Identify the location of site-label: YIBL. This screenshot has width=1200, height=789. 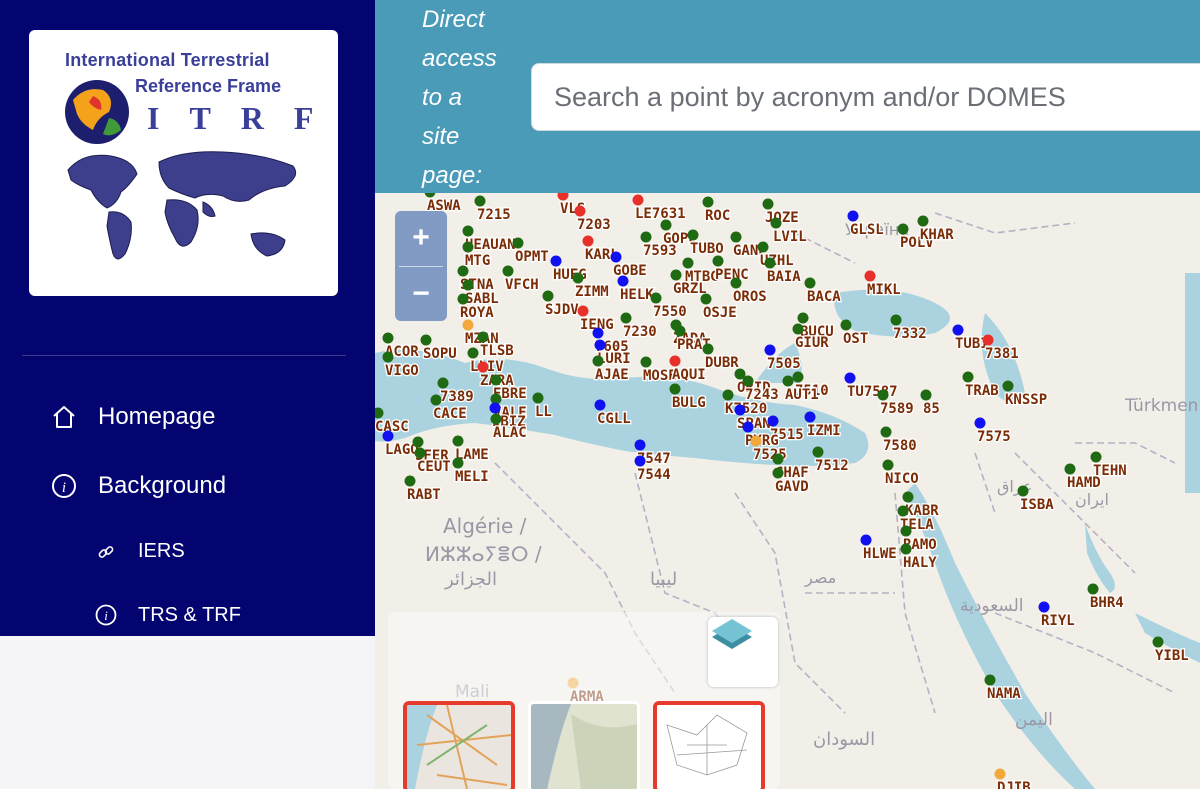
(1172, 656).